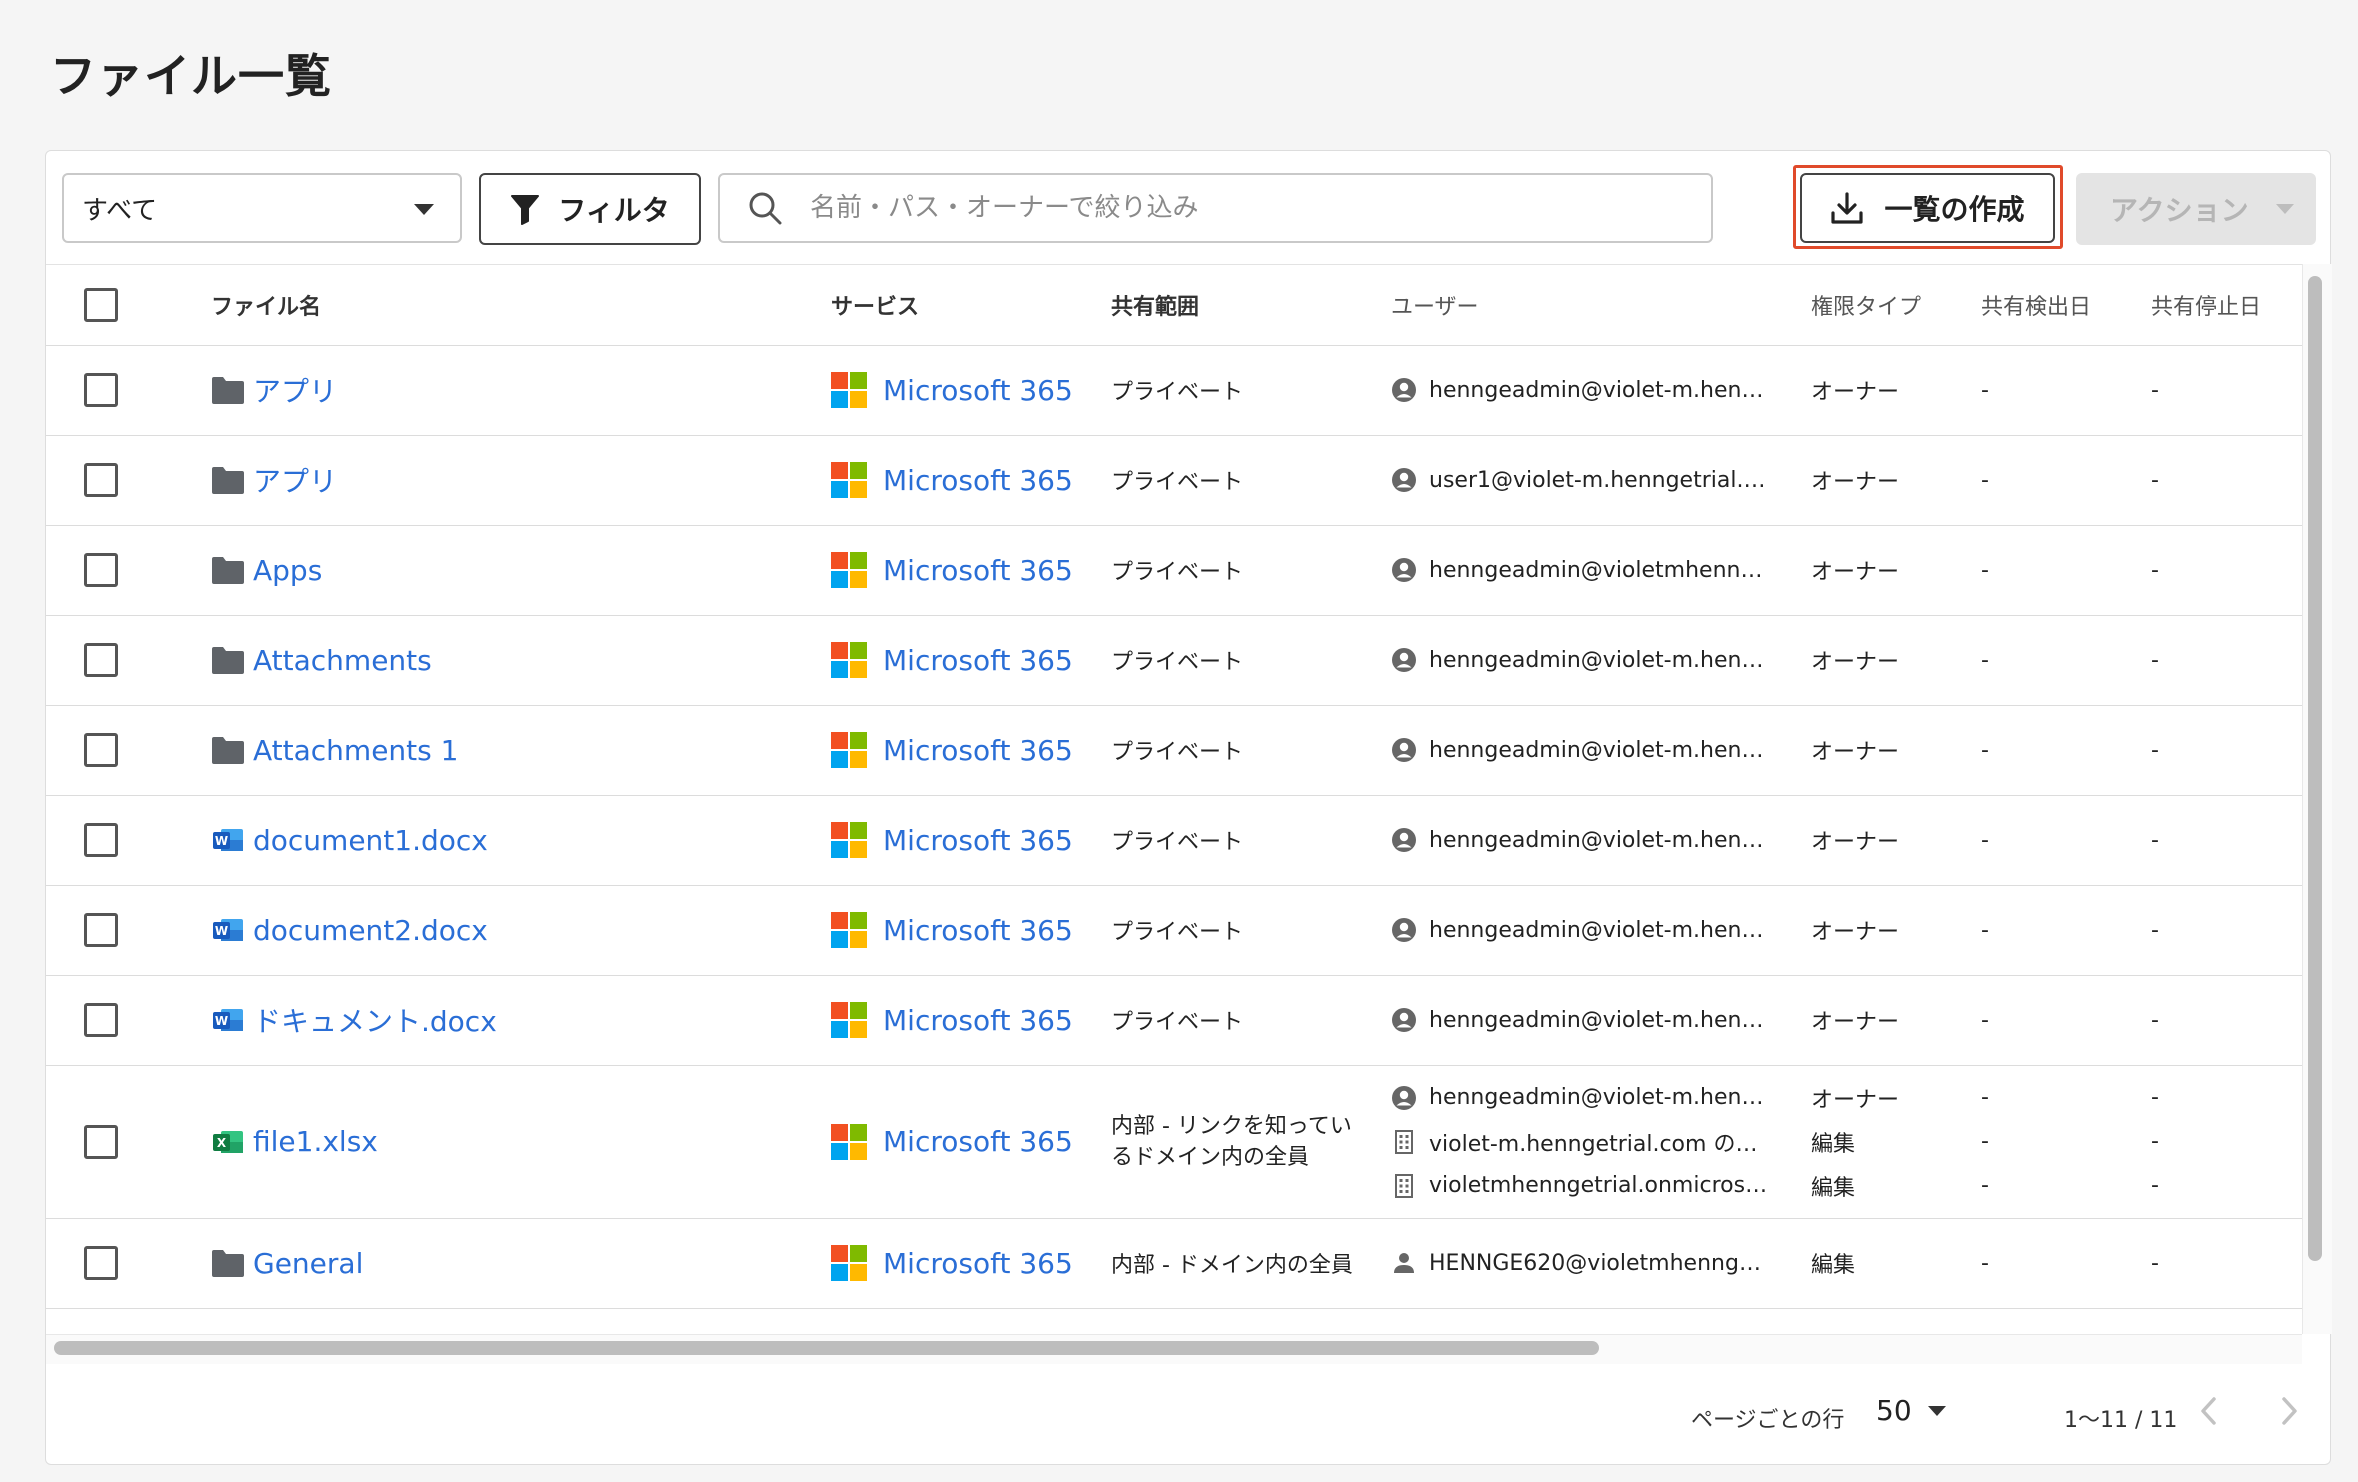  What do you see at coordinates (315, 1141) in the screenshot?
I see `file-name-link: file1.xlsx` at bounding box center [315, 1141].